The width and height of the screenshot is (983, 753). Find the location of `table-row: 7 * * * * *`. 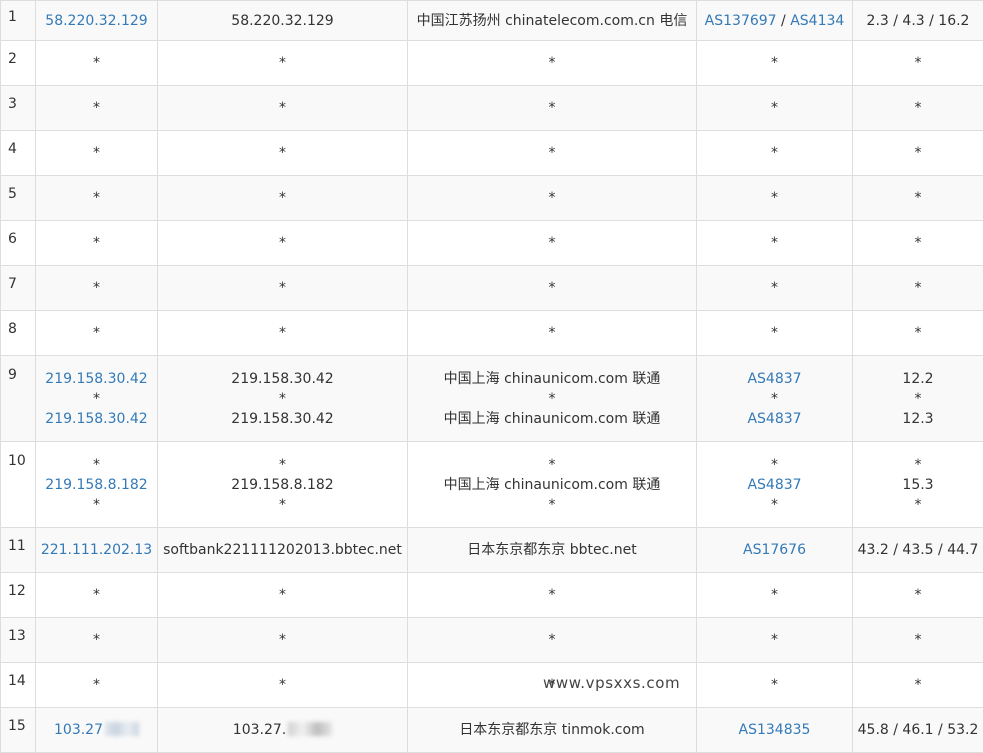

table-row: 7 * * * * * is located at coordinates (492, 288).